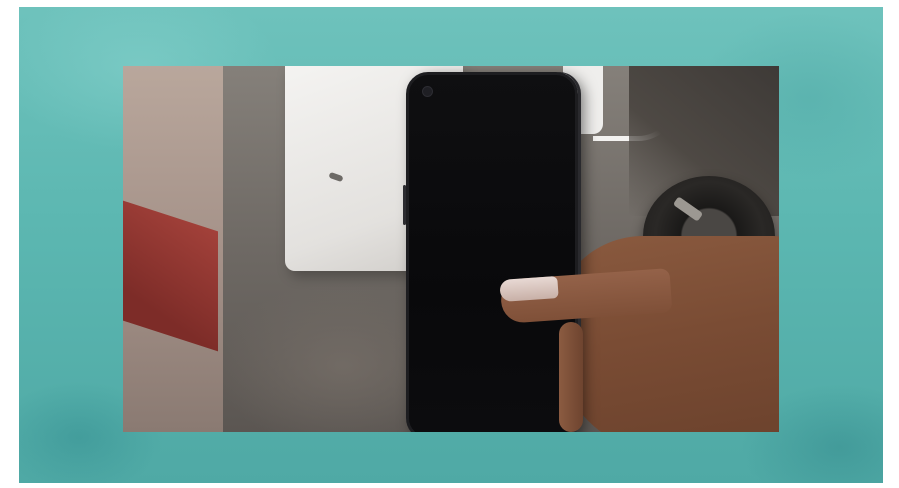 The width and height of the screenshot is (899, 488). I want to click on thumbnail-nail, so click(529, 289).